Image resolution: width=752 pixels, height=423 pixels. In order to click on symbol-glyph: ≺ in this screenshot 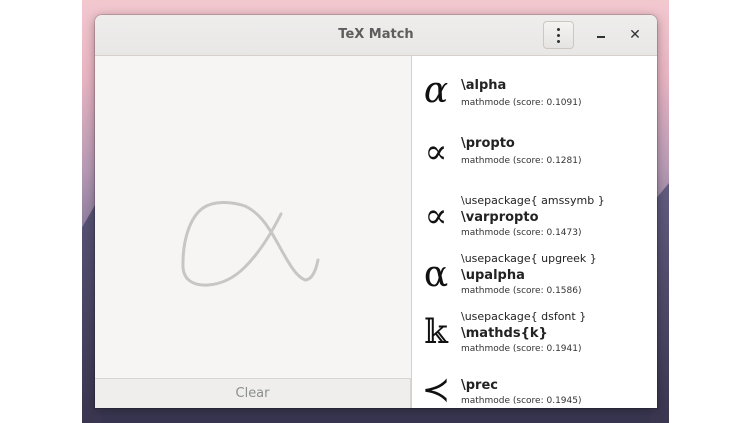, I will do `click(436, 389)`.